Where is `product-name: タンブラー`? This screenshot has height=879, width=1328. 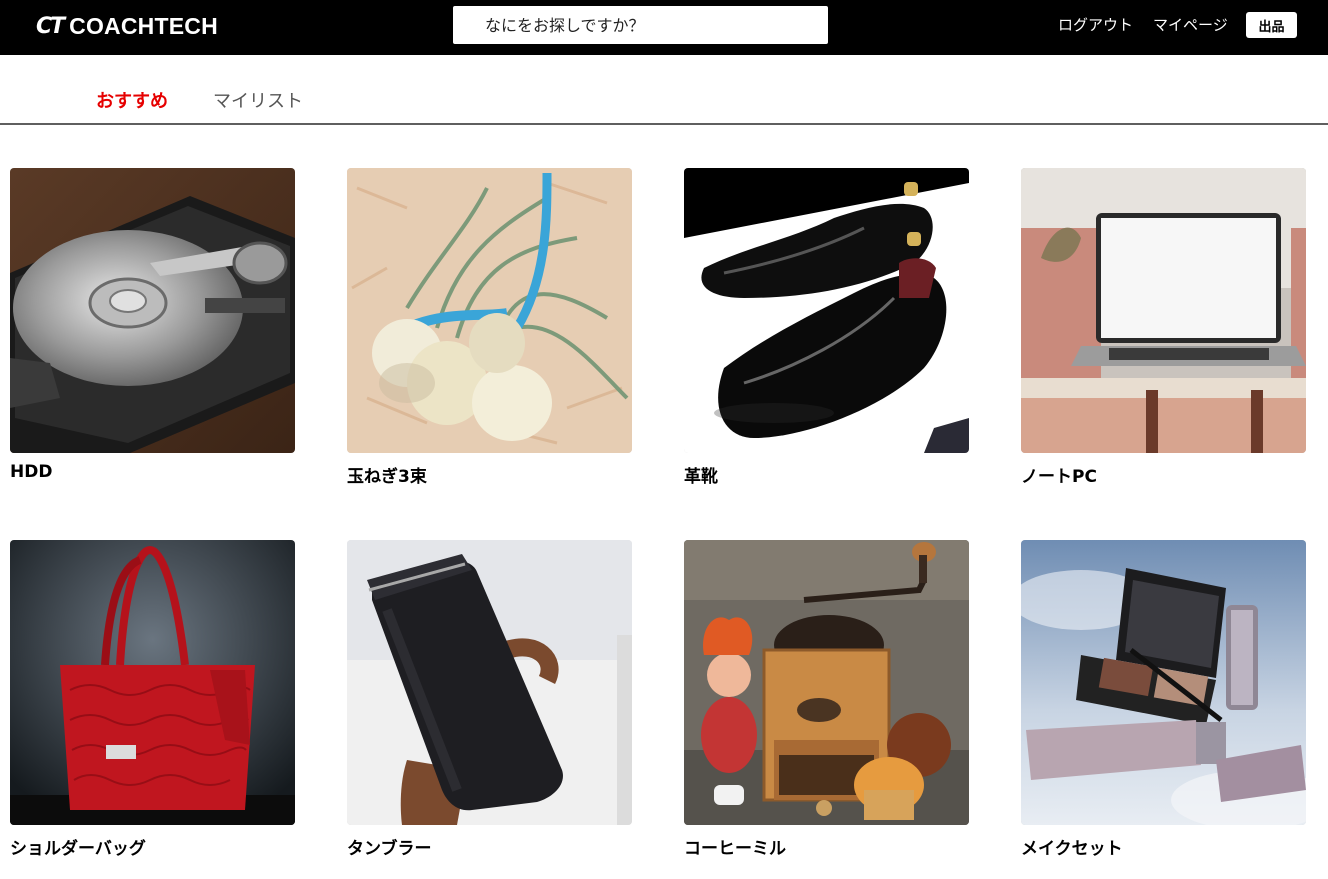 product-name: タンブラー is located at coordinates (389, 849).